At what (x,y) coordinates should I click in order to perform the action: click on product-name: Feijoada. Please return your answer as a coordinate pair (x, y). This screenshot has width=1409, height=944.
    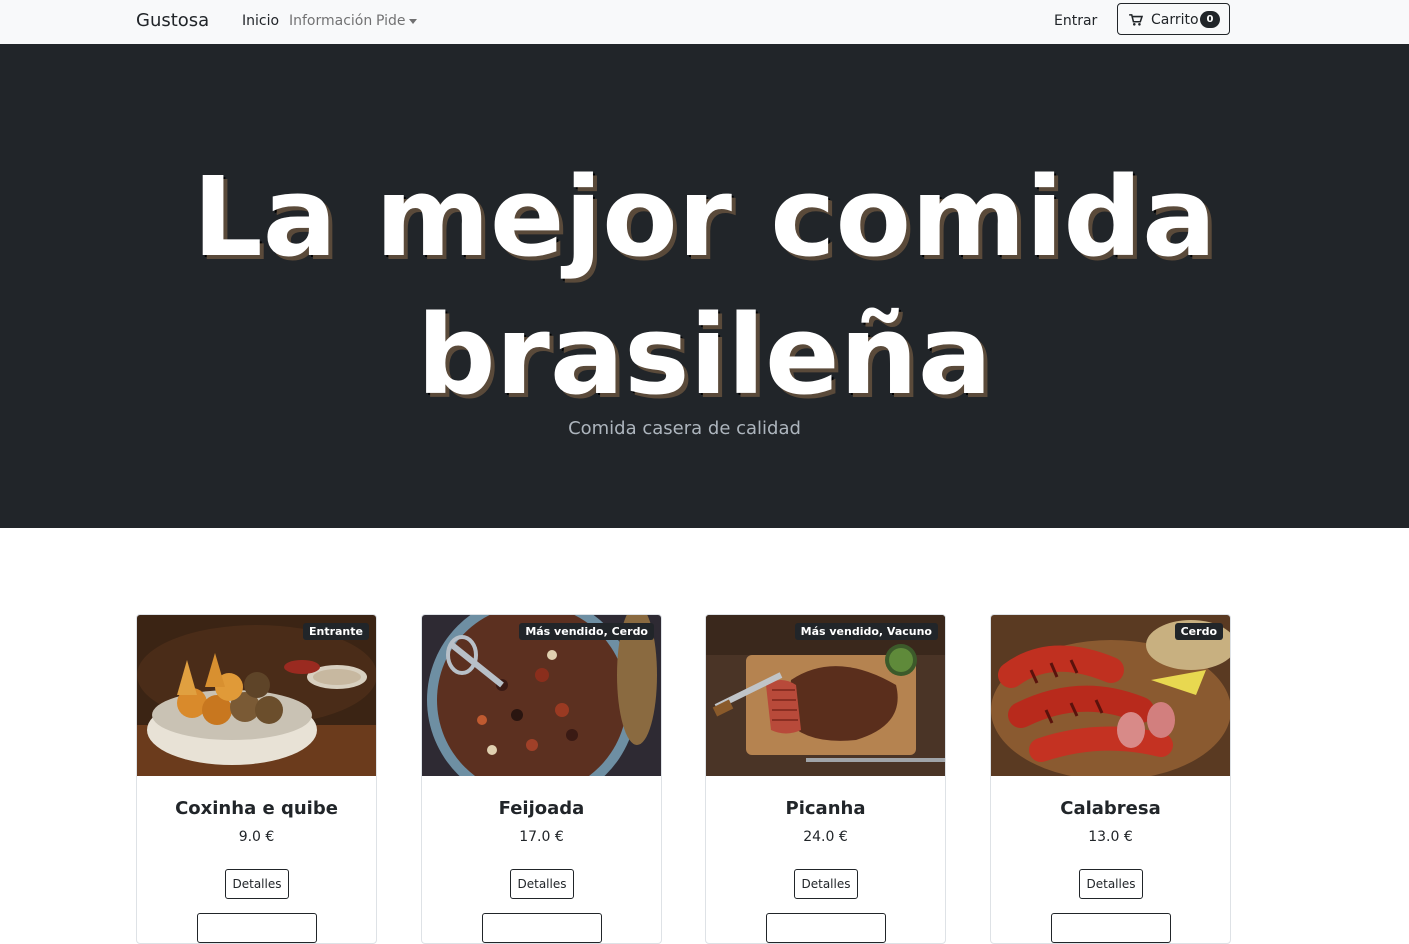
    Looking at the image, I should click on (541, 808).